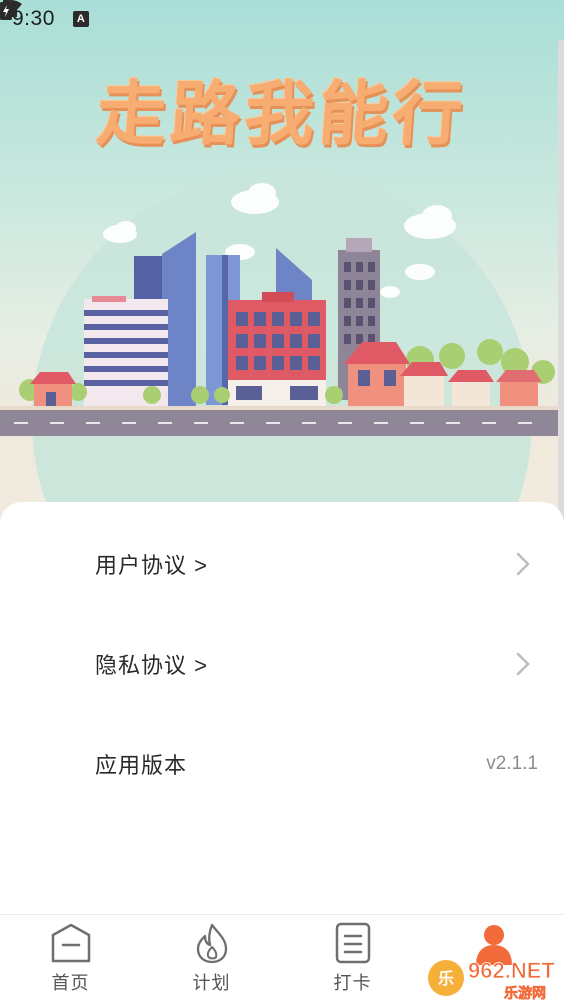  What do you see at coordinates (525, 993) in the screenshot?
I see `svg-text: 乐游网` at bounding box center [525, 993].